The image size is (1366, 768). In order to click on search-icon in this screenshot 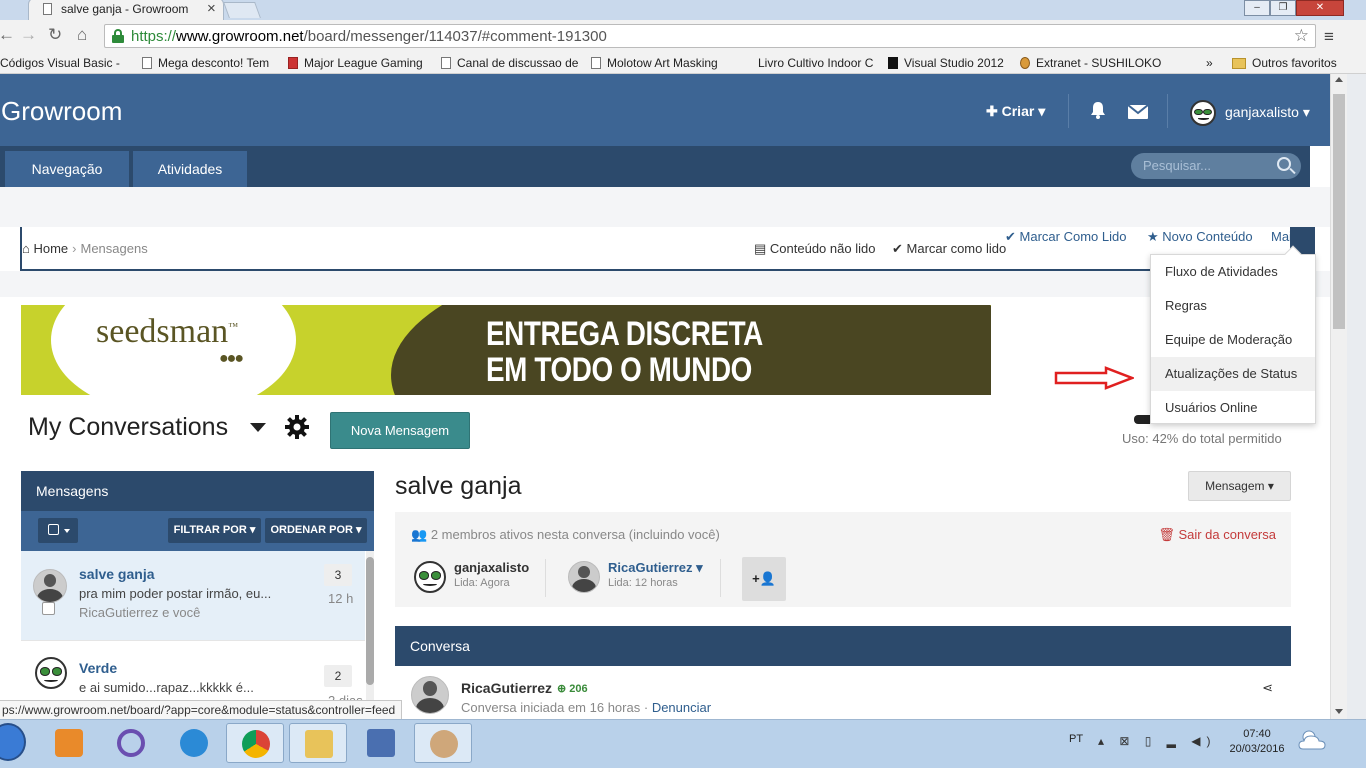, I will do `click(1284, 164)`.